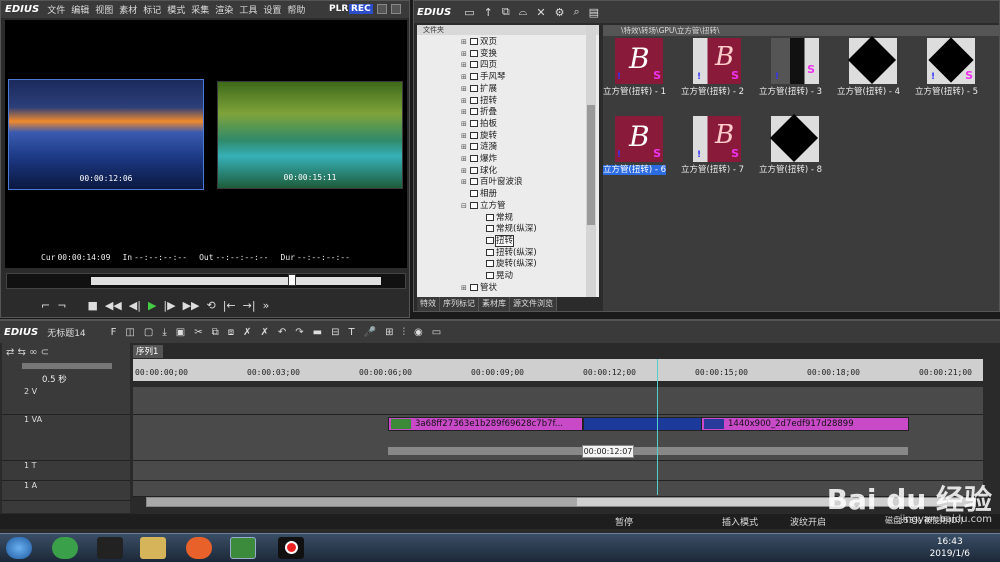 This screenshot has height=562, width=1000. Describe the element at coordinates (135, 305) in the screenshot. I see `step-back-icon: ◀|` at that location.